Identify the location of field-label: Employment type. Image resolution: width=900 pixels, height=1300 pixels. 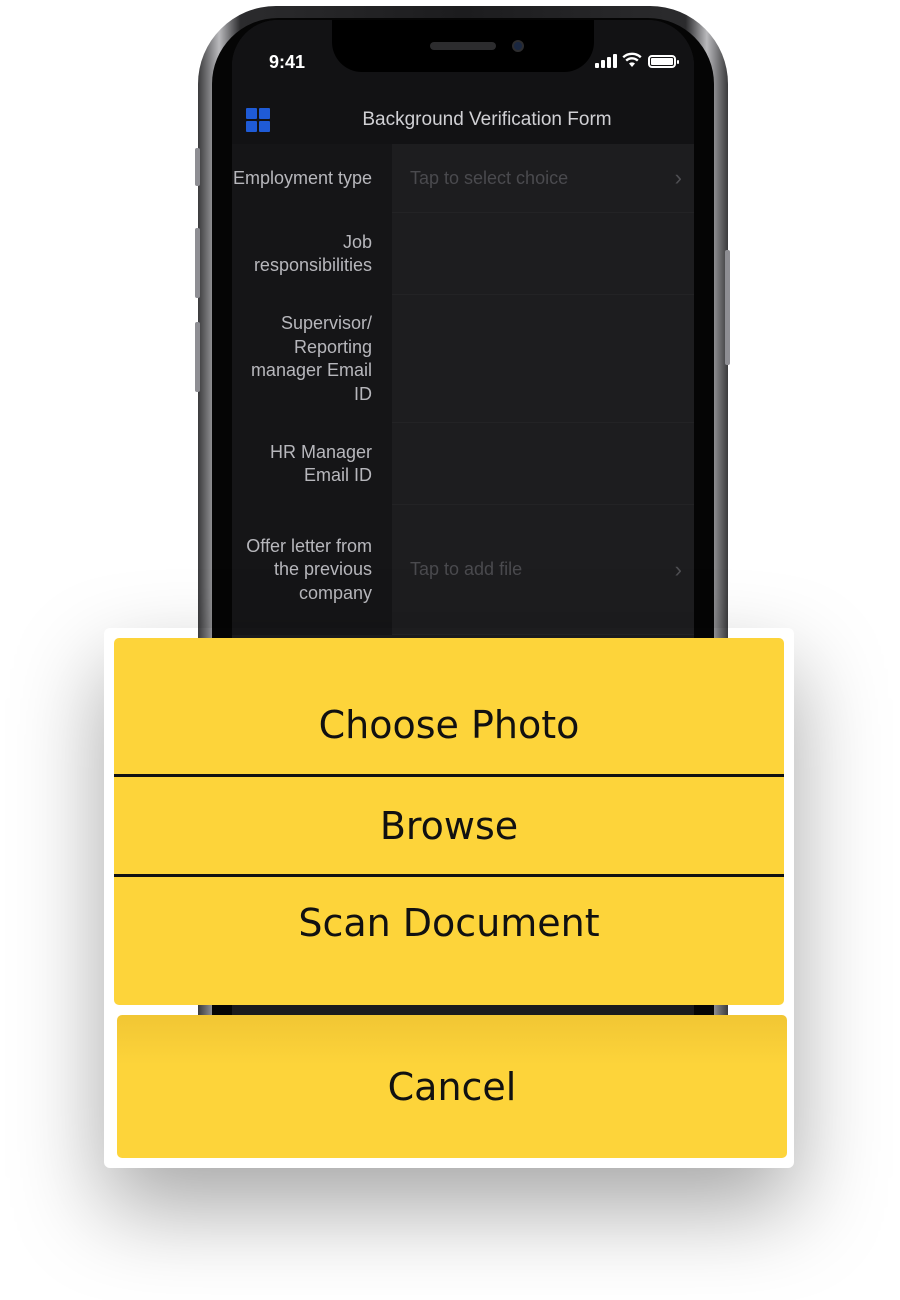
(312, 178).